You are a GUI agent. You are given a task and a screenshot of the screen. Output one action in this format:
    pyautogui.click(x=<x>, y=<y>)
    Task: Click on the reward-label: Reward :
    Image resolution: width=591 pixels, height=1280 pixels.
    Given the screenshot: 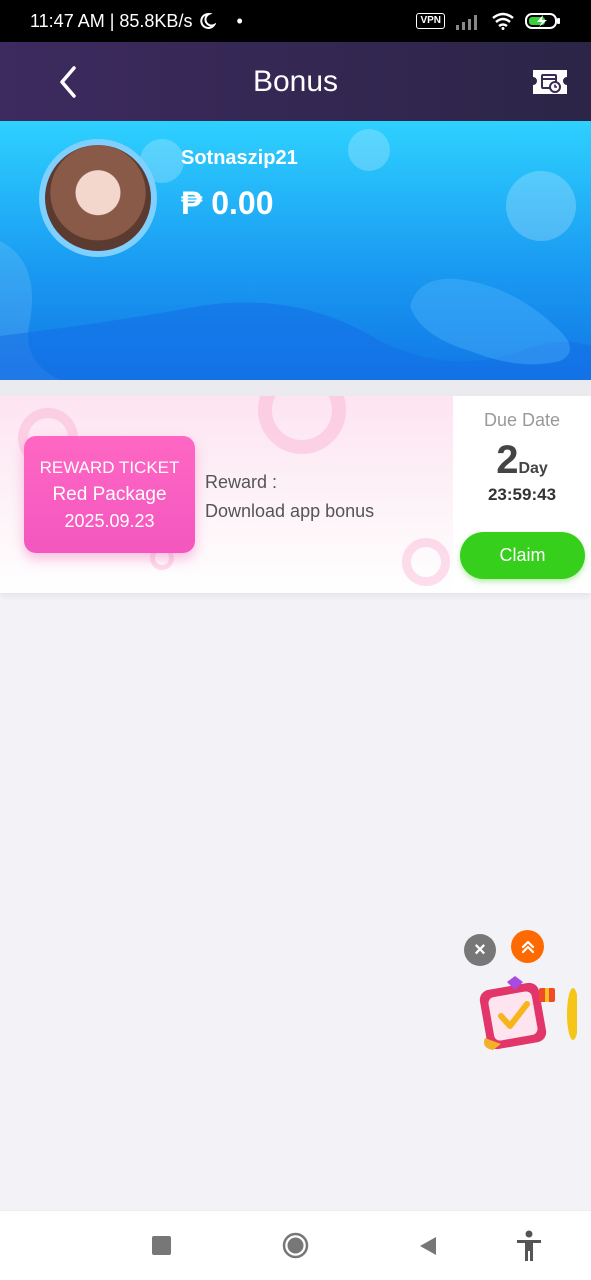 What is the action you would take?
    pyautogui.click(x=241, y=482)
    